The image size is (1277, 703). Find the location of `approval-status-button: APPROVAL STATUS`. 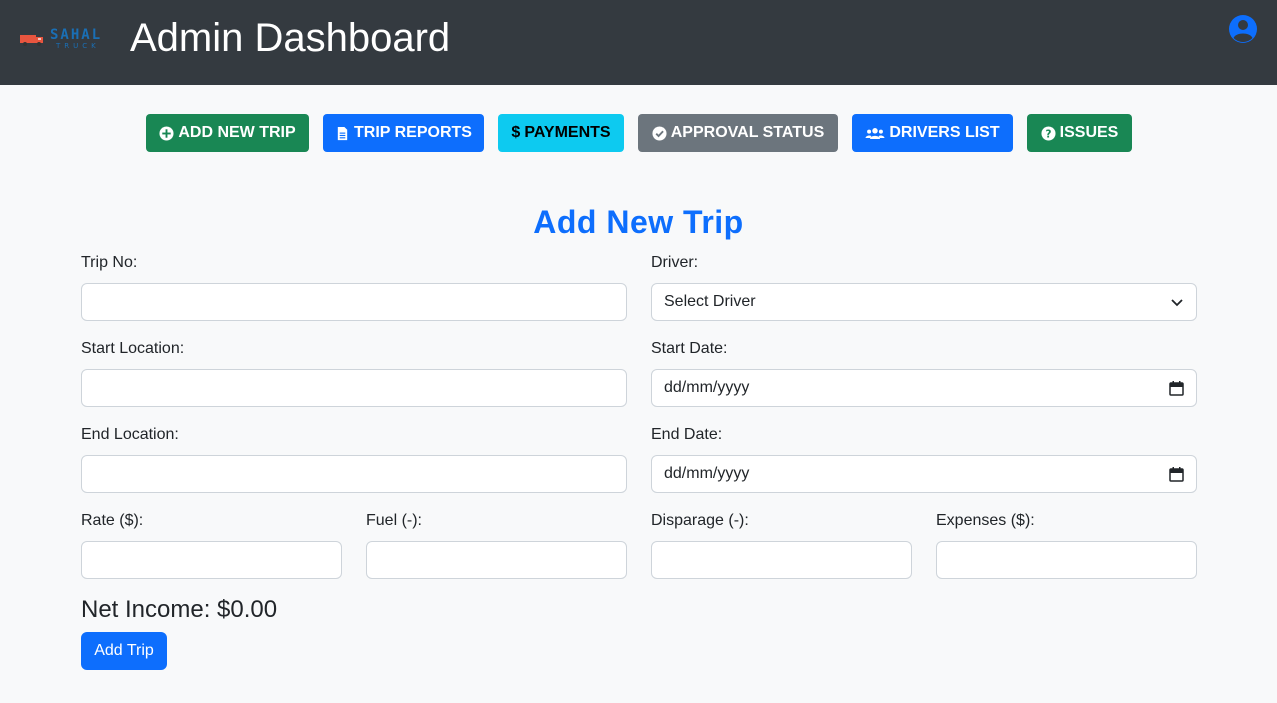

approval-status-button: APPROVAL STATUS is located at coordinates (738, 133).